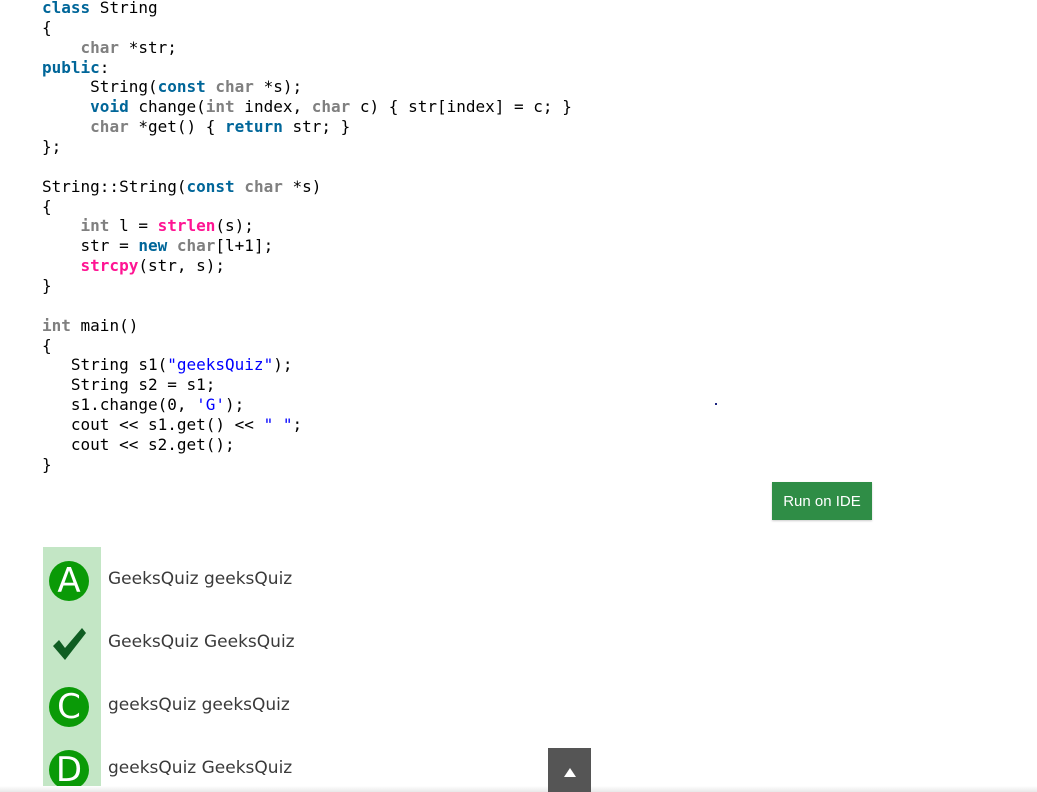 This screenshot has height=792, width=1037. I want to click on code-token-string: 'G', so click(211, 405).